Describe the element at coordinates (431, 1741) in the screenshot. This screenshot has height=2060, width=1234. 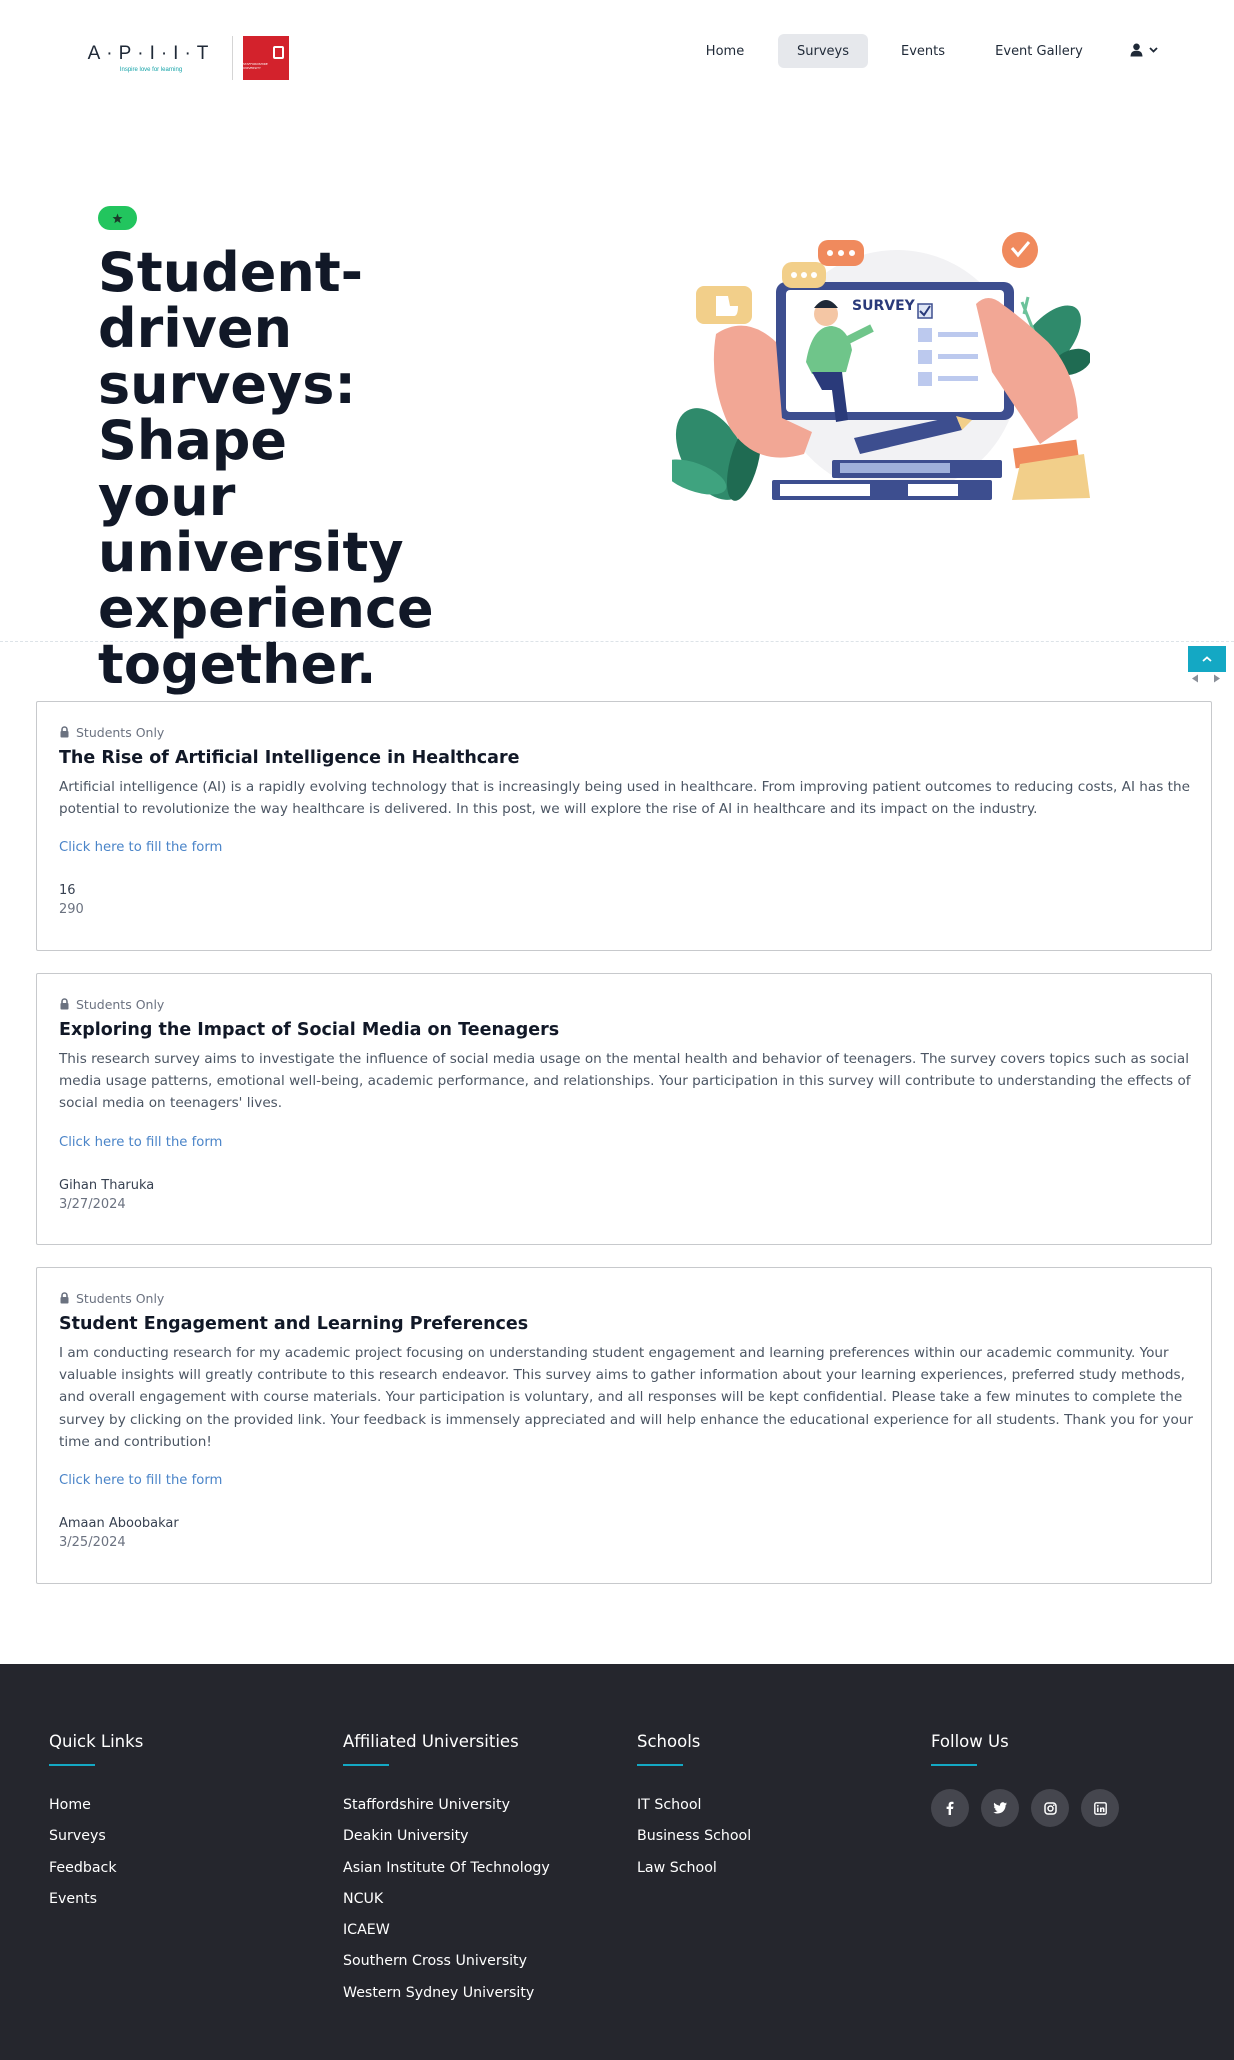
I see `footer-heading: Affiliated Universities` at that location.